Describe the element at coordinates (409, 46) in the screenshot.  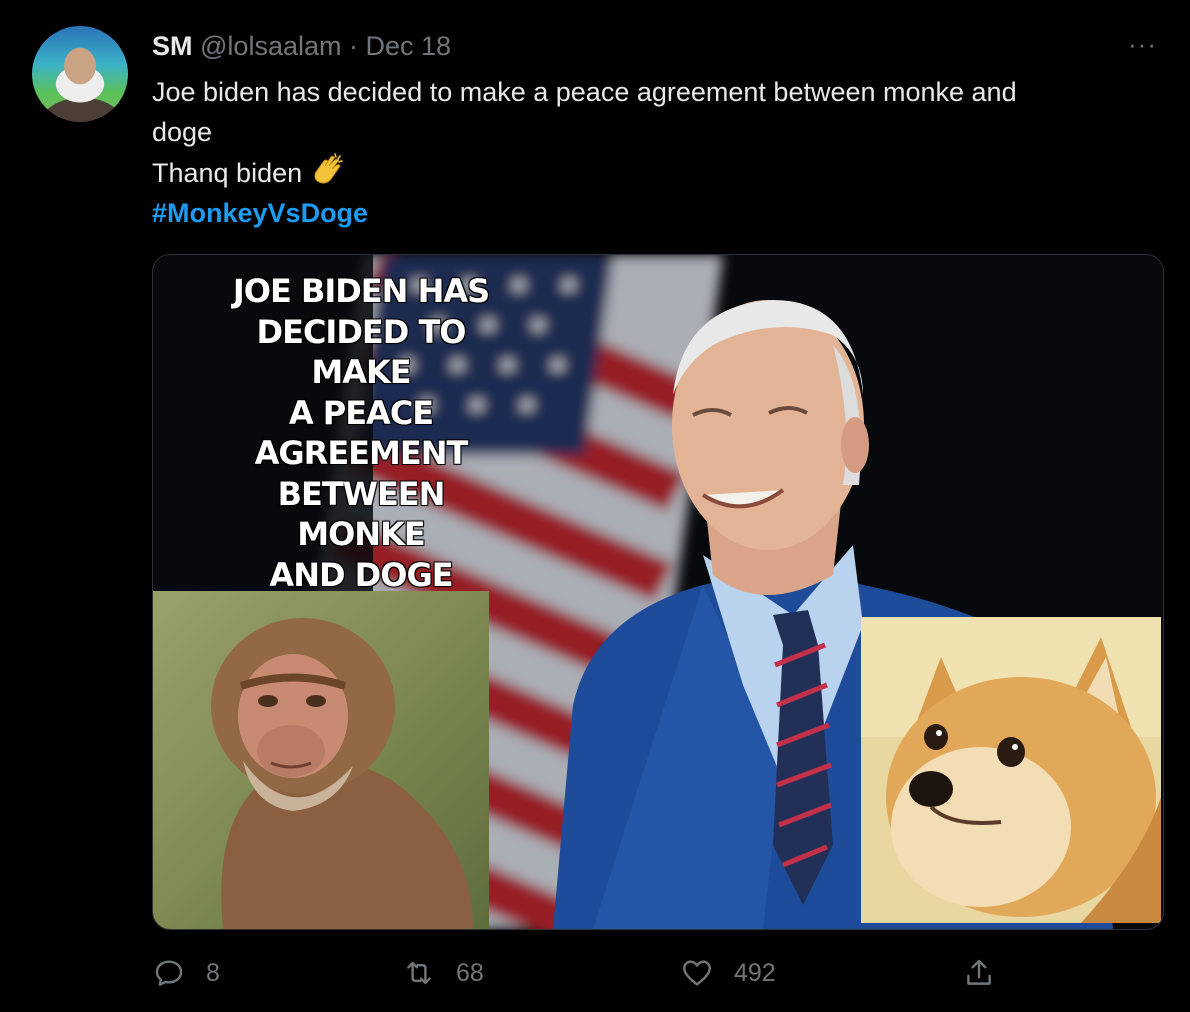
I see `tweet-date: Dec 18` at that location.